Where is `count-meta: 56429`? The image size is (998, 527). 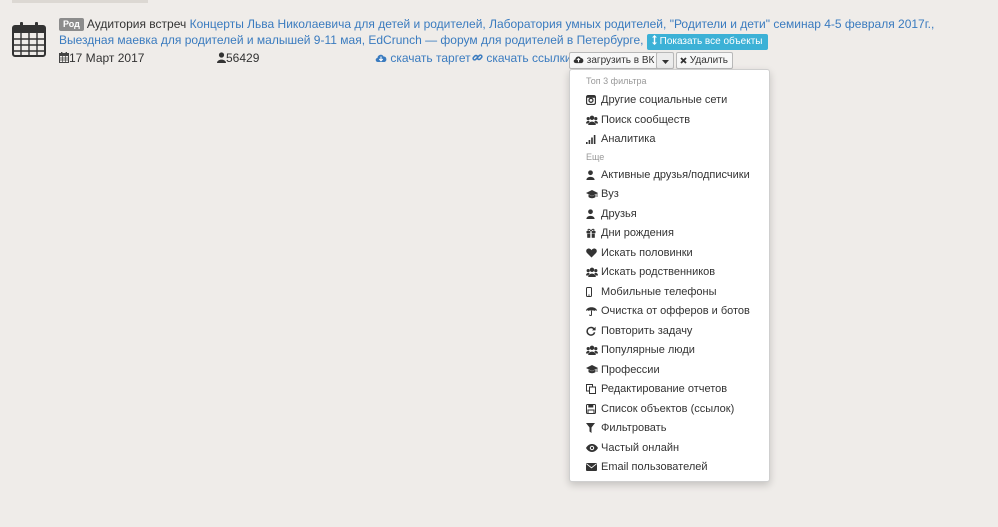
count-meta: 56429 is located at coordinates (238, 58).